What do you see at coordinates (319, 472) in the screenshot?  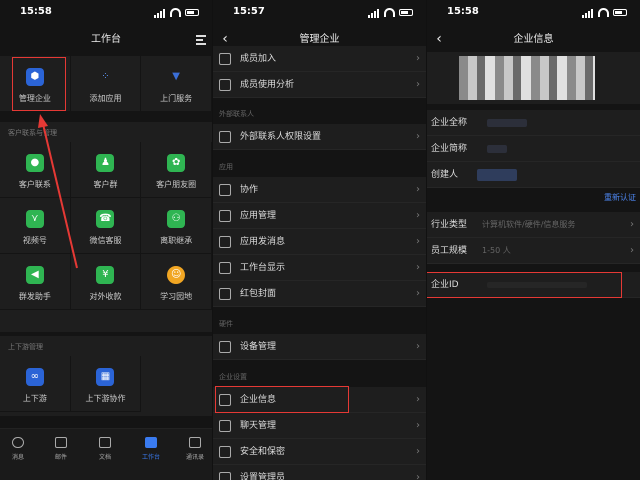 I see `row-admin-settings: 设置管理员 ›` at bounding box center [319, 472].